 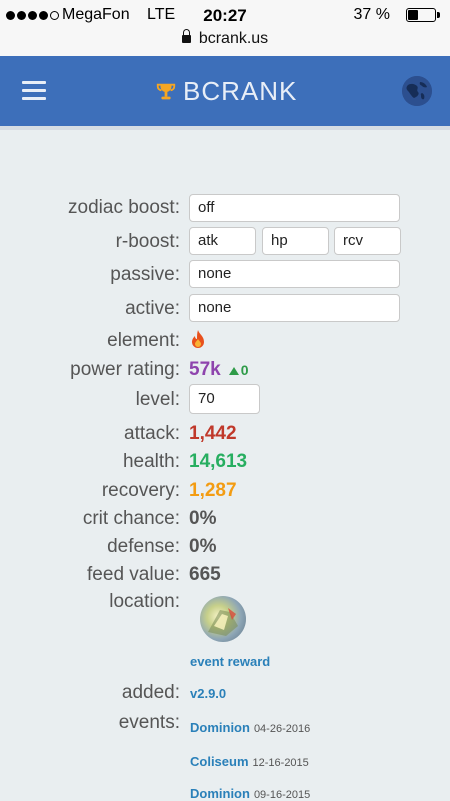 What do you see at coordinates (294, 308) in the screenshot?
I see `active-select: none` at bounding box center [294, 308].